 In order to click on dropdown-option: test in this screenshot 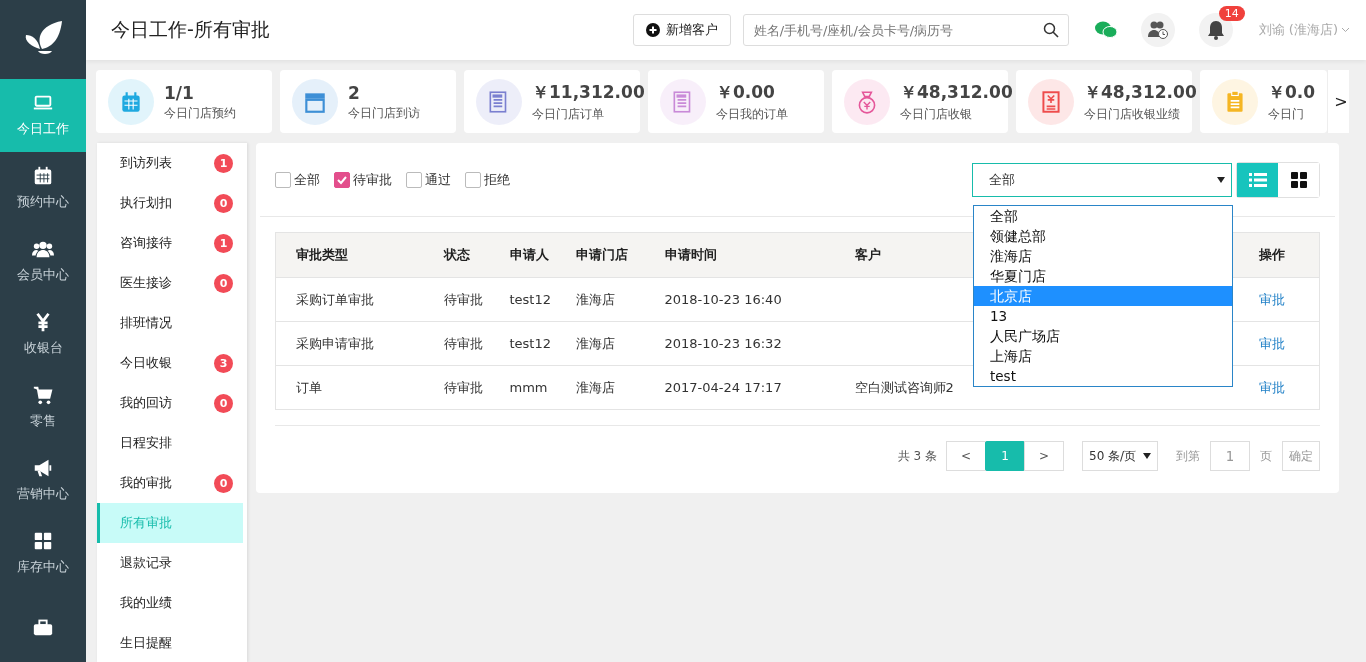, I will do `click(1103, 376)`.